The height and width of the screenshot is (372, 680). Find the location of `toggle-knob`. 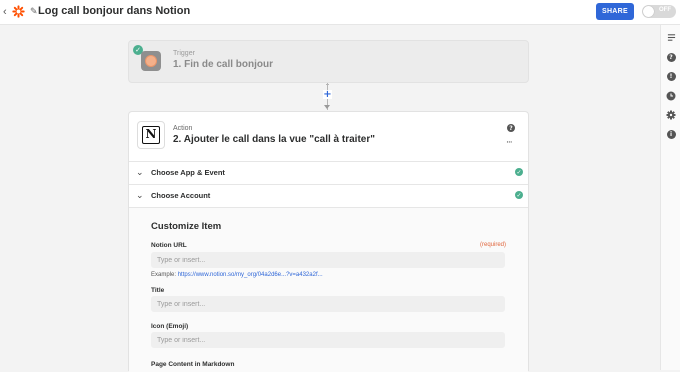

toggle-knob is located at coordinates (648, 11).